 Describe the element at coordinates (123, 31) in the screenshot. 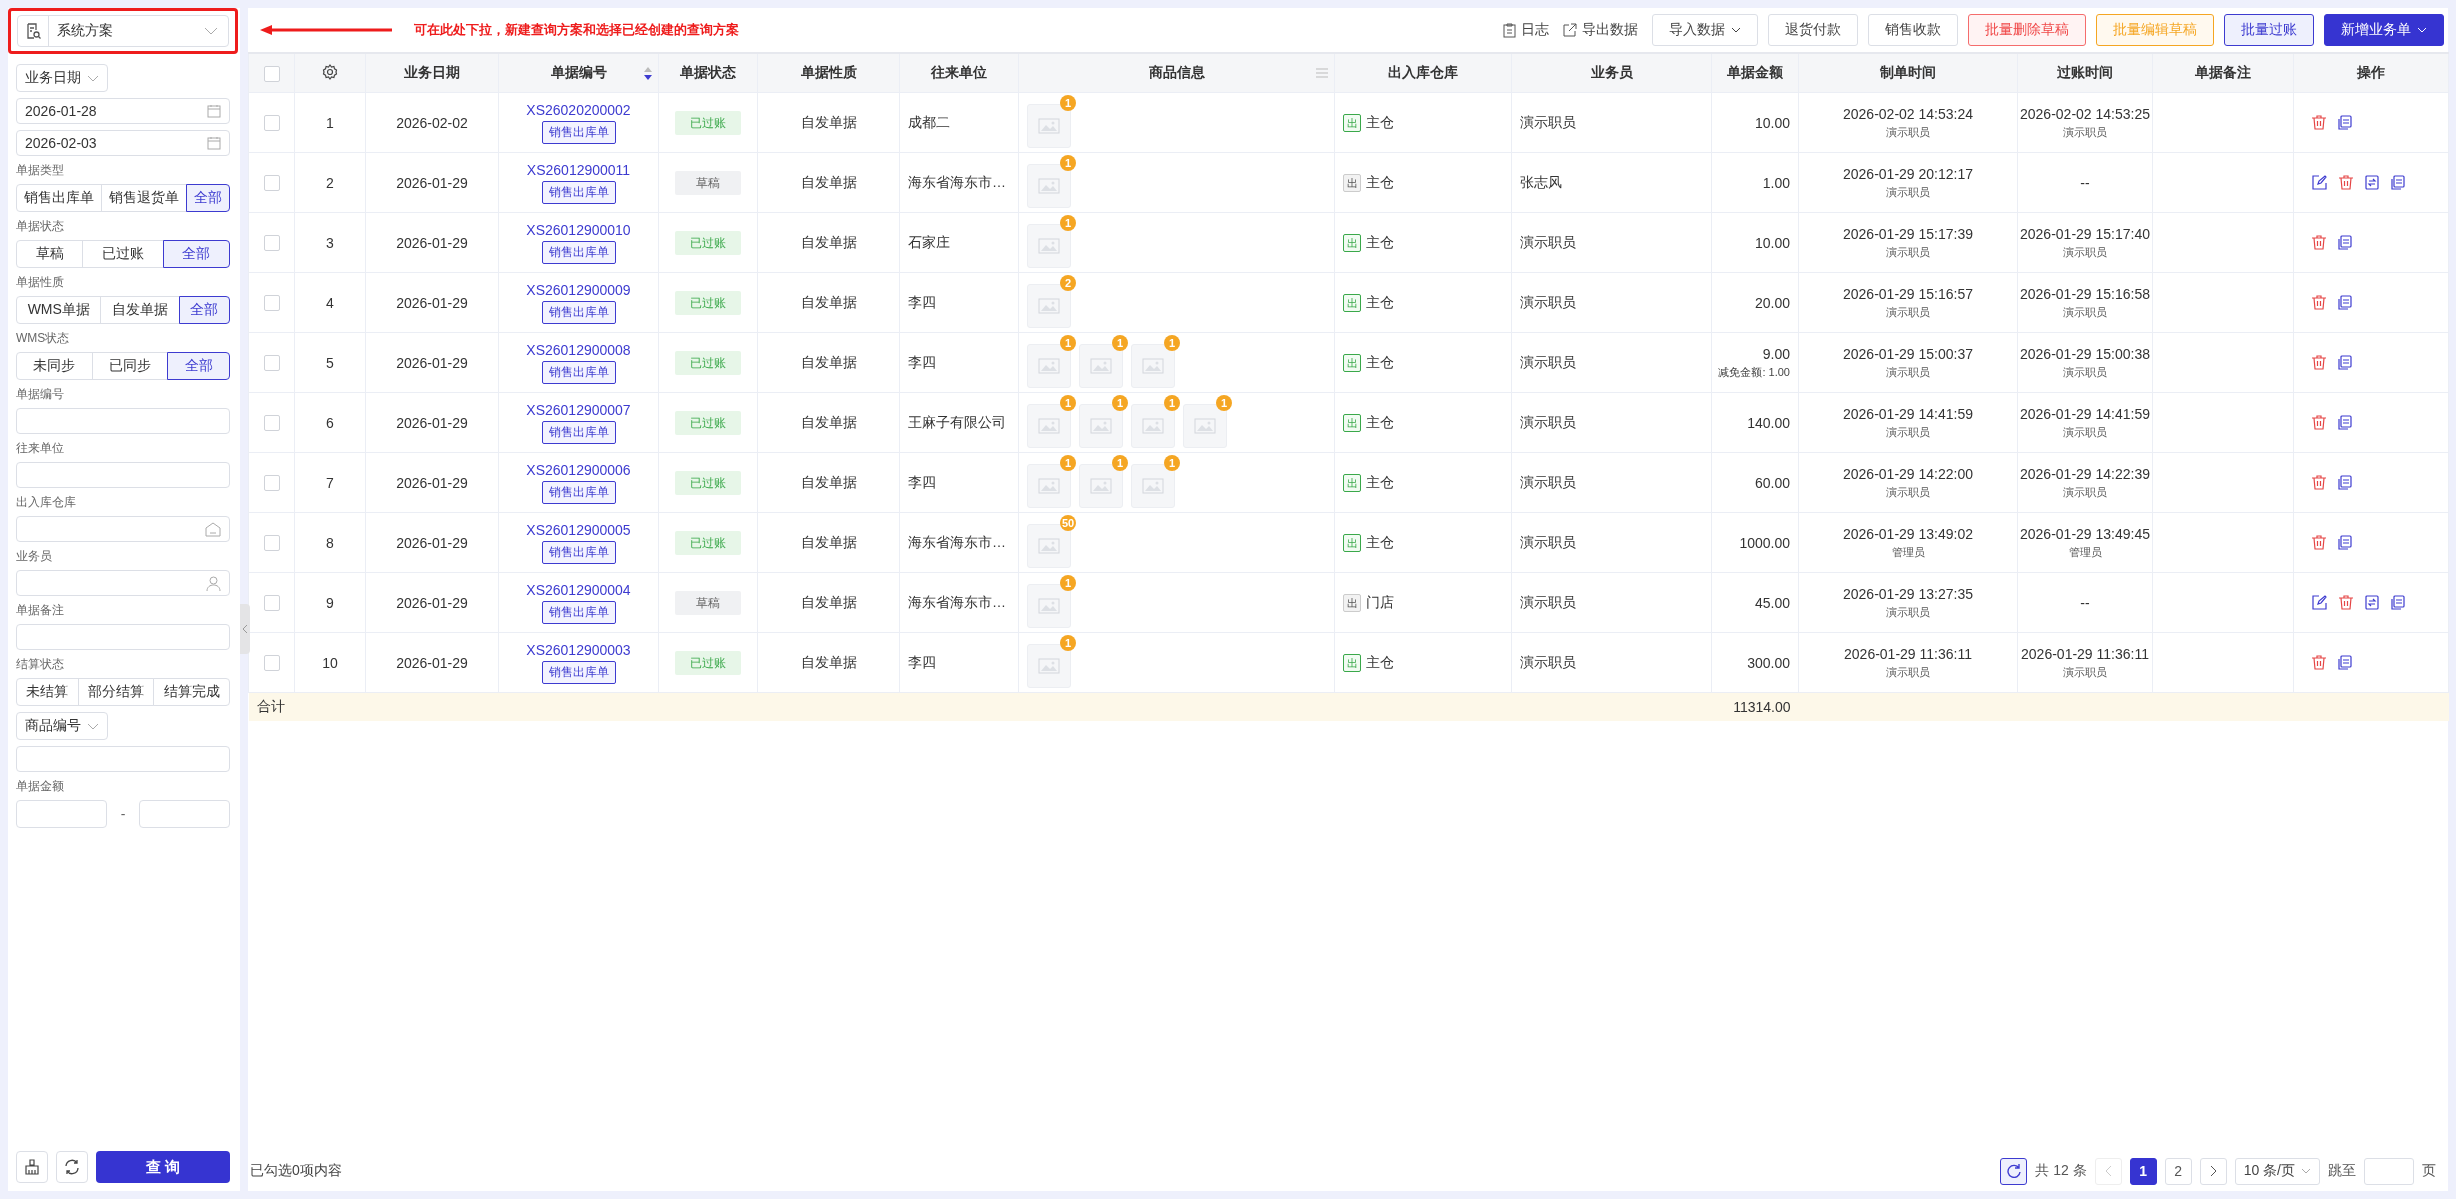

I see `scheme-select: 系统方案` at that location.